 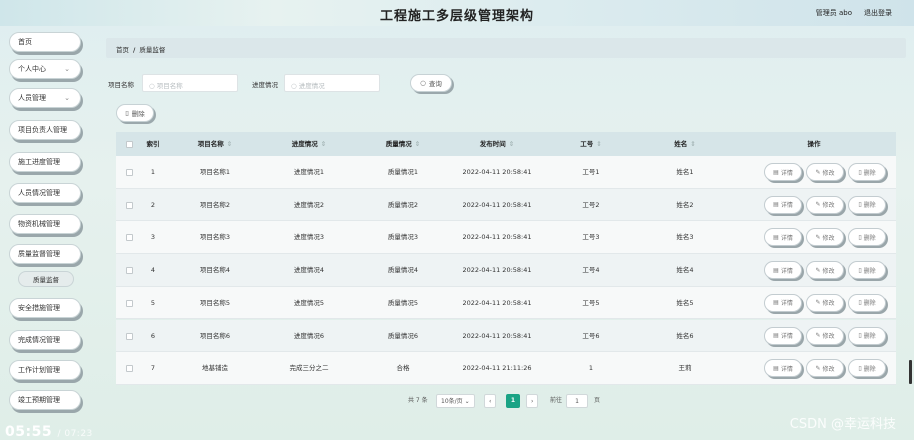 What do you see at coordinates (497, 368) in the screenshot?
I see `table-cell: 2022-04-11 21:11:26` at bounding box center [497, 368].